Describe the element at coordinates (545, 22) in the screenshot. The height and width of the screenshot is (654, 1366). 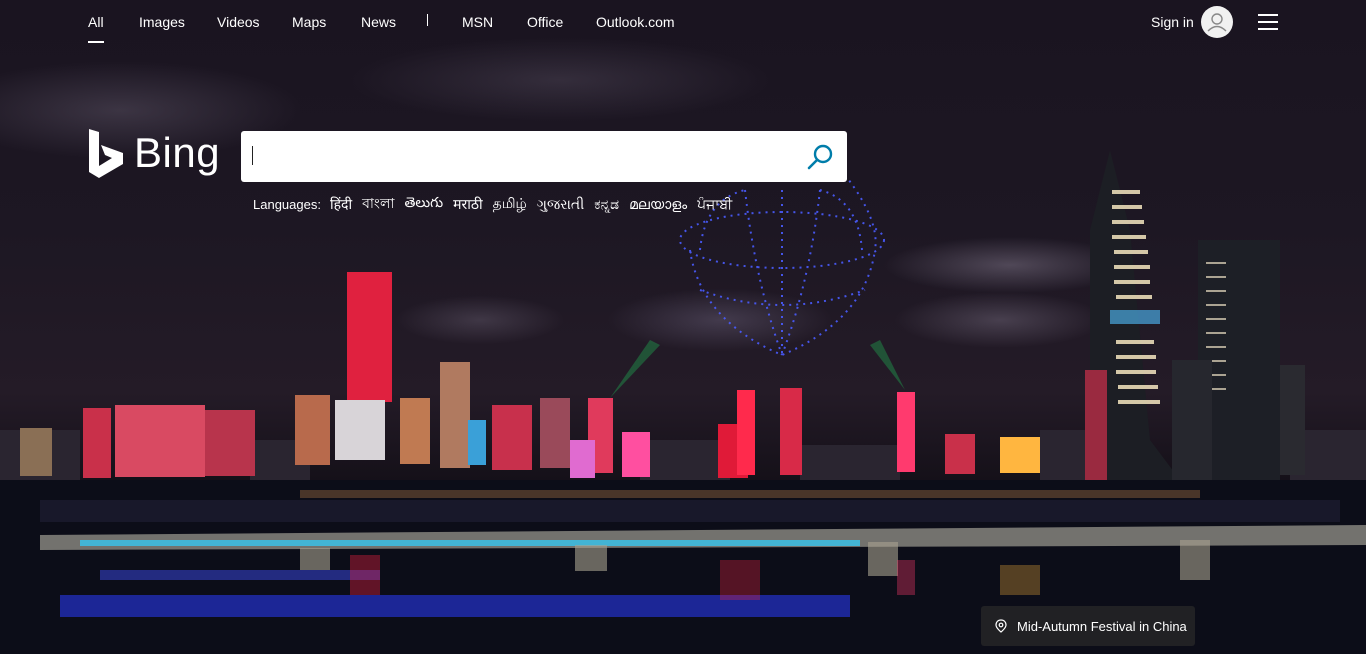
I see `nav-office: Office` at that location.